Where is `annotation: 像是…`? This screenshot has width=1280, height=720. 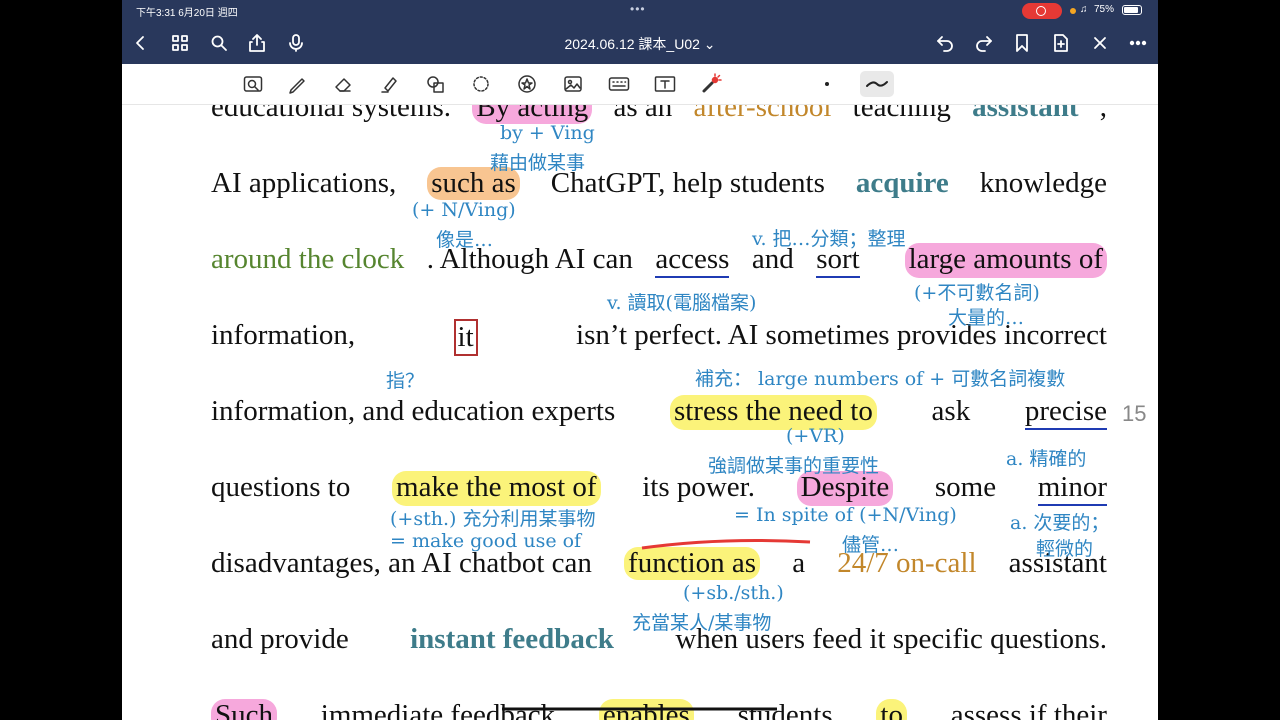 annotation: 像是… is located at coordinates (465, 240).